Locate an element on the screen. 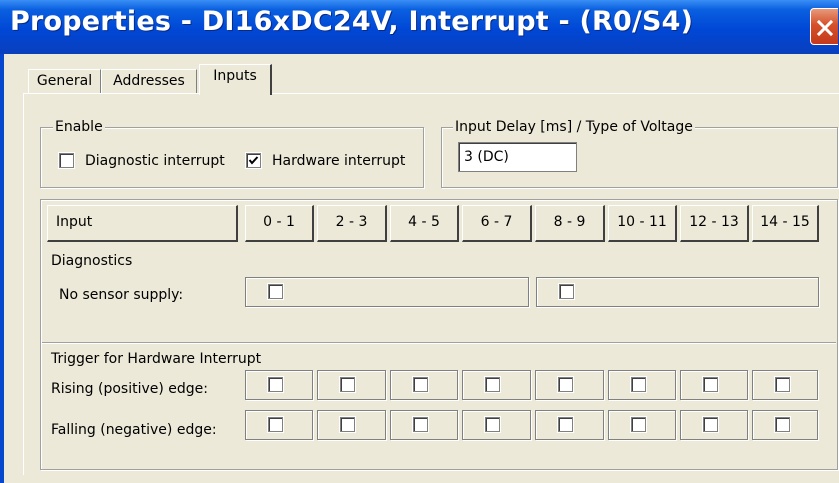  input-delay-select: 3 (DC) is located at coordinates (517, 157).